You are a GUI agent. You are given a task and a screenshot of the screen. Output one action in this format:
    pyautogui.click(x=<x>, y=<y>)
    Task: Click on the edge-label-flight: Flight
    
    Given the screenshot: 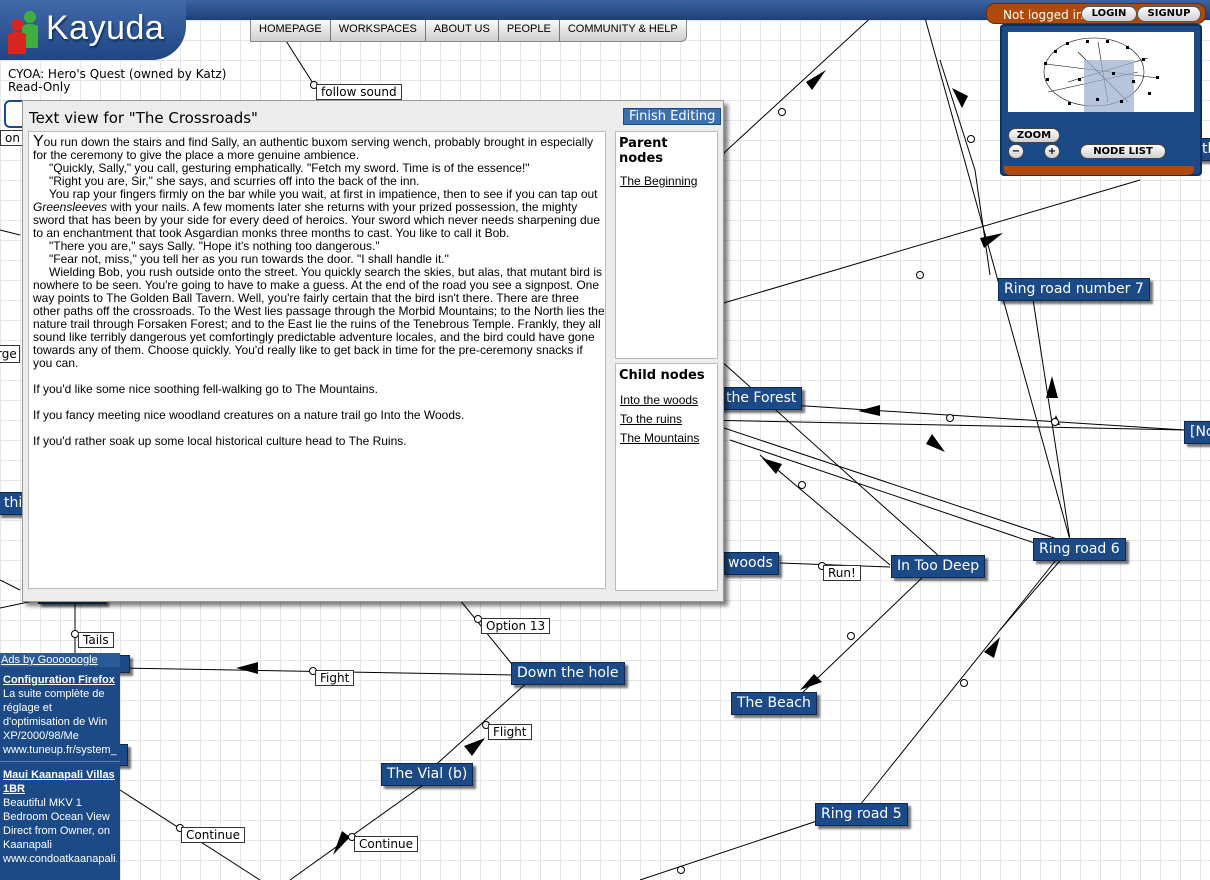 What is the action you would take?
    pyautogui.click(x=510, y=732)
    